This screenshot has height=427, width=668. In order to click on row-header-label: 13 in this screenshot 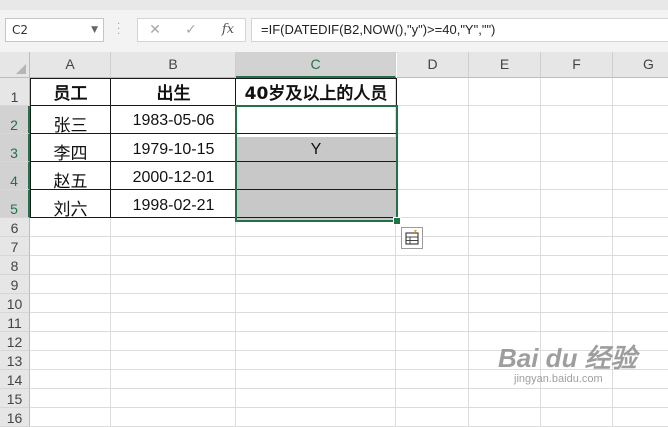, I will do `click(14, 361)`.